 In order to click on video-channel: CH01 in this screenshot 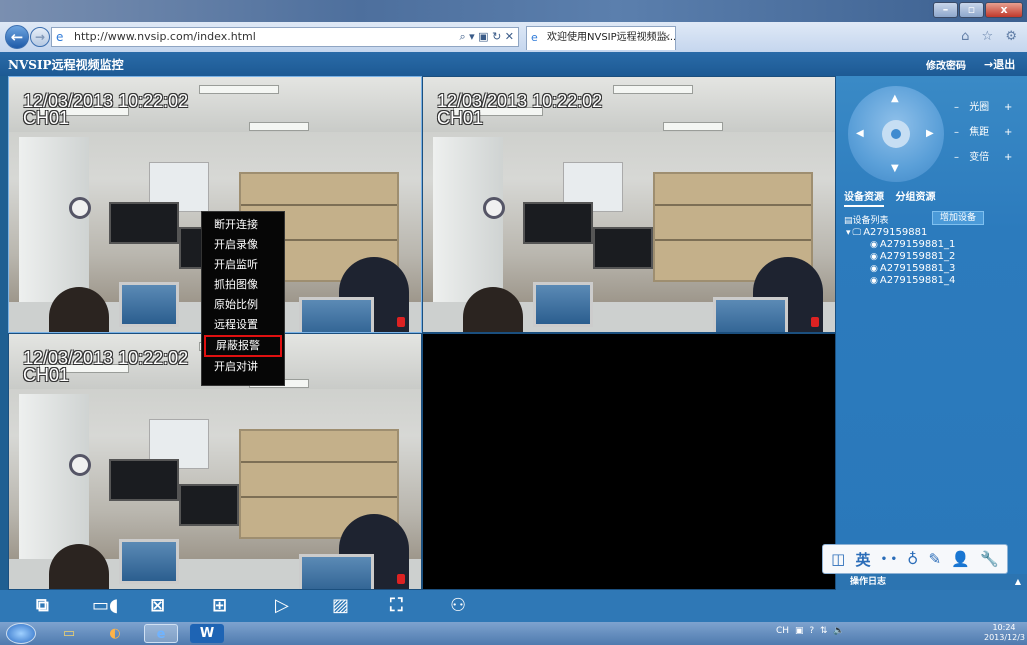, I will do `click(46, 118)`.